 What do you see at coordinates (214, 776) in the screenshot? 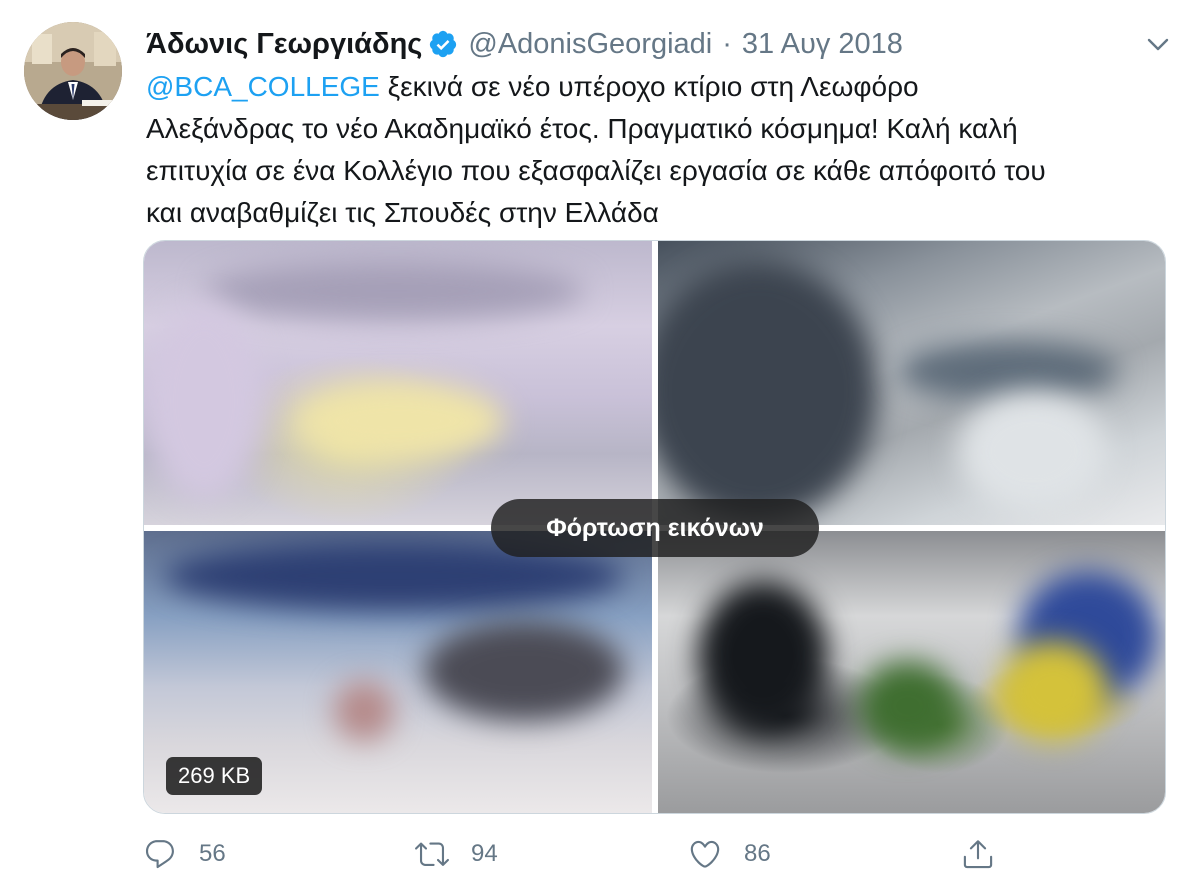
I see `media-size-badge: 269 KB` at bounding box center [214, 776].